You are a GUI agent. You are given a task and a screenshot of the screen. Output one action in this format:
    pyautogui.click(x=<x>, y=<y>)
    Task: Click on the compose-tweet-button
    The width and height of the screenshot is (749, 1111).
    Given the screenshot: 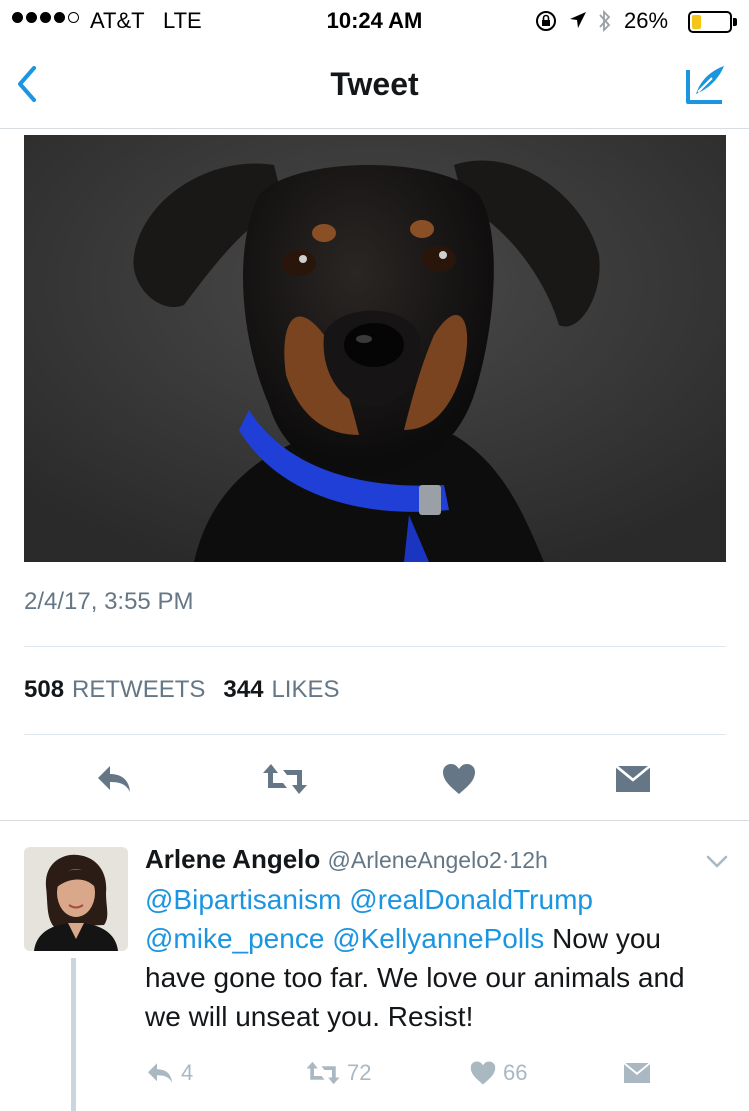 What is the action you would take?
    pyautogui.click(x=705, y=85)
    